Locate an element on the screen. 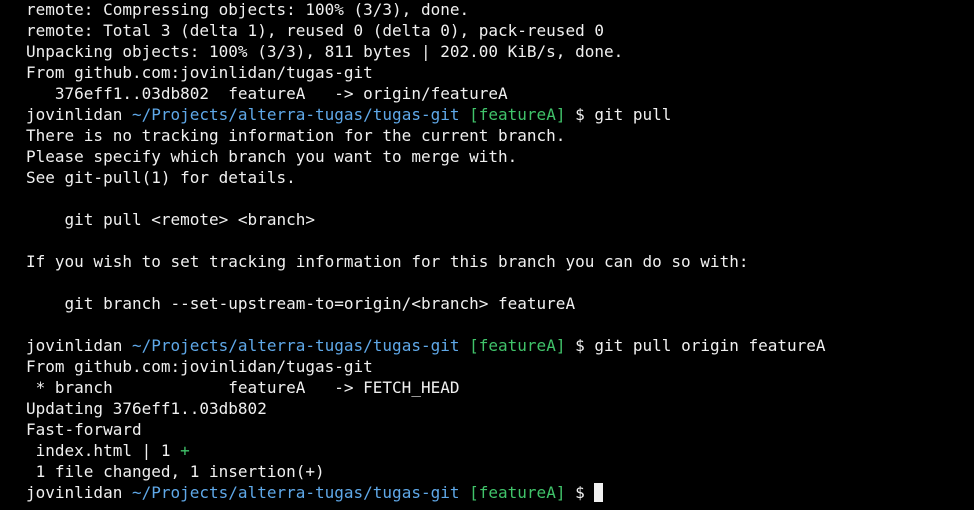  prompt-command: git pull origin featureA is located at coordinates (710, 345).